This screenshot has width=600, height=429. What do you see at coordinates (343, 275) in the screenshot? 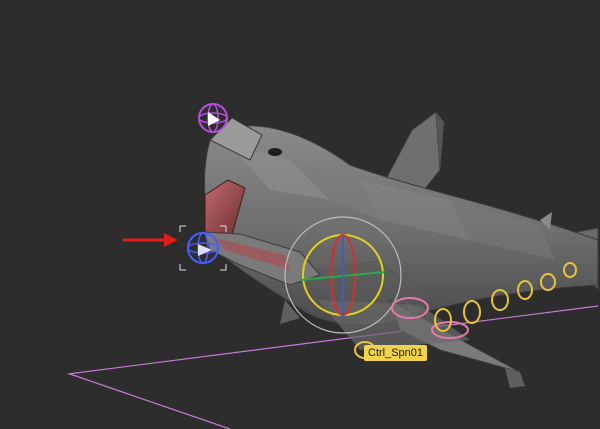
I see `spine-controller-icon` at bounding box center [343, 275].